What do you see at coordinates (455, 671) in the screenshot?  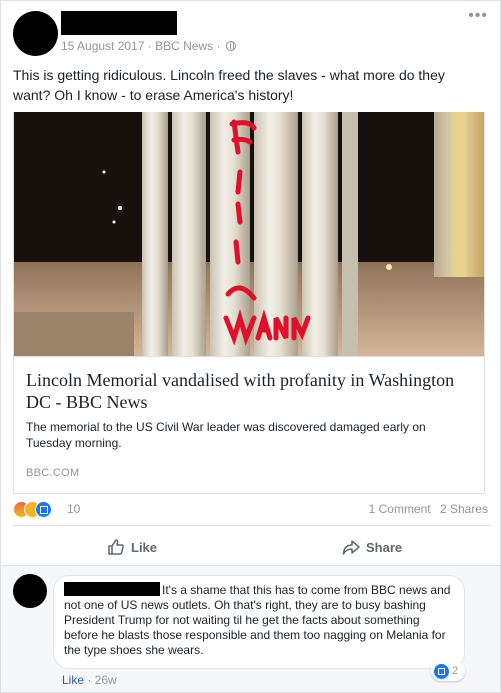 I see `comment-reaction-count: 2` at bounding box center [455, 671].